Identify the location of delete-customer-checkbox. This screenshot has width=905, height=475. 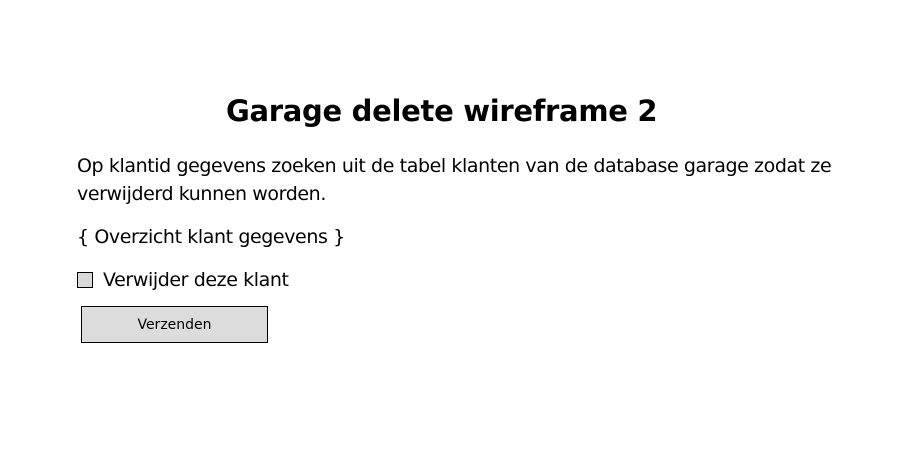
(85, 280).